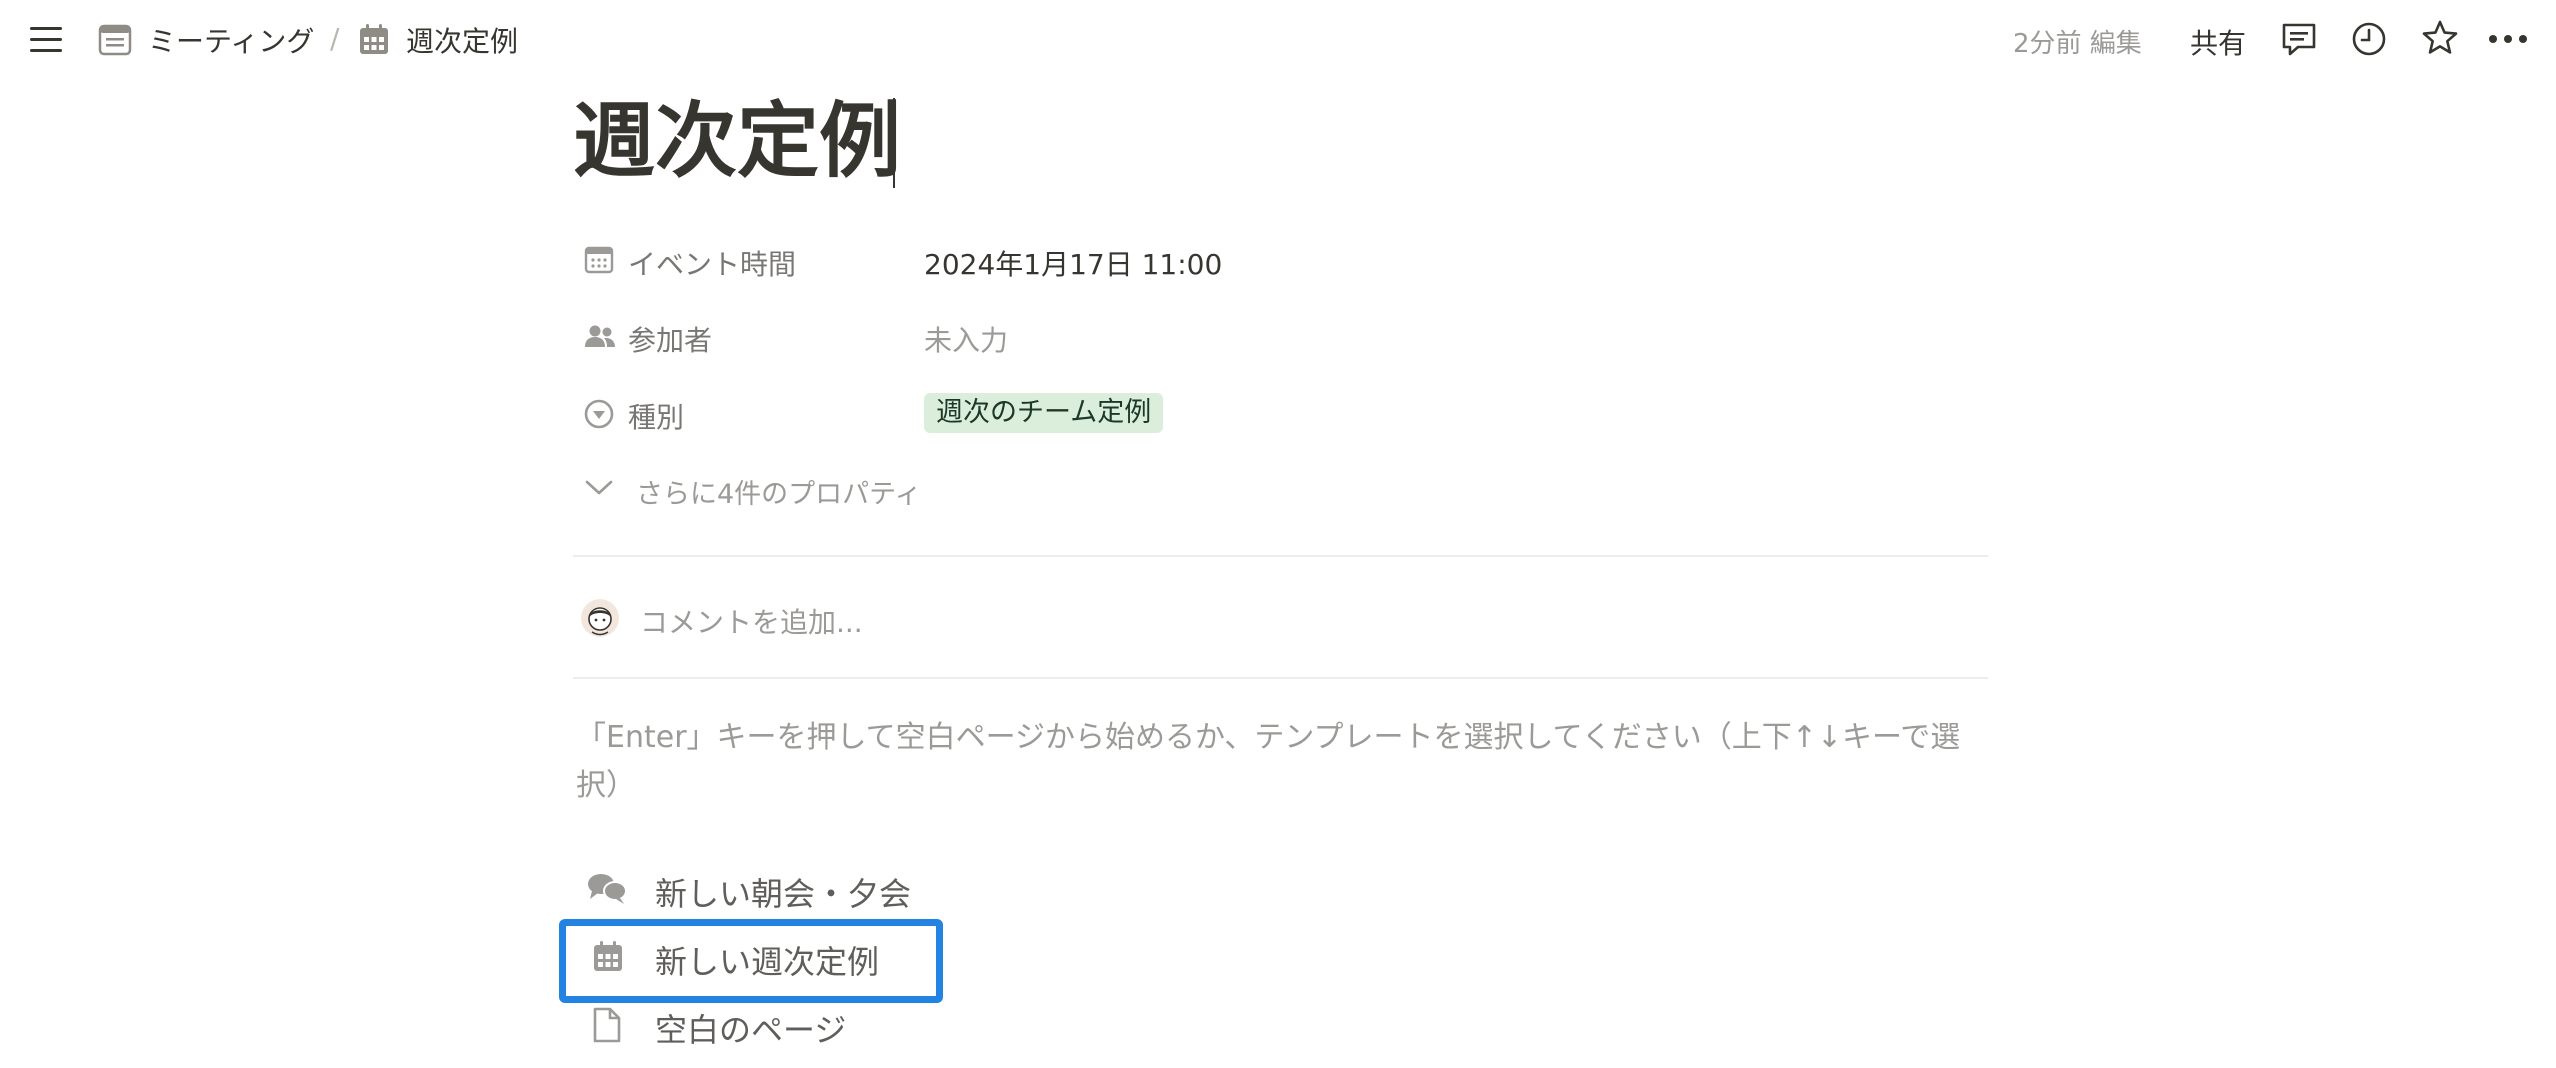 The image size is (2556, 1068). What do you see at coordinates (2440, 38) in the screenshot?
I see `favorite-star-icon` at bounding box center [2440, 38].